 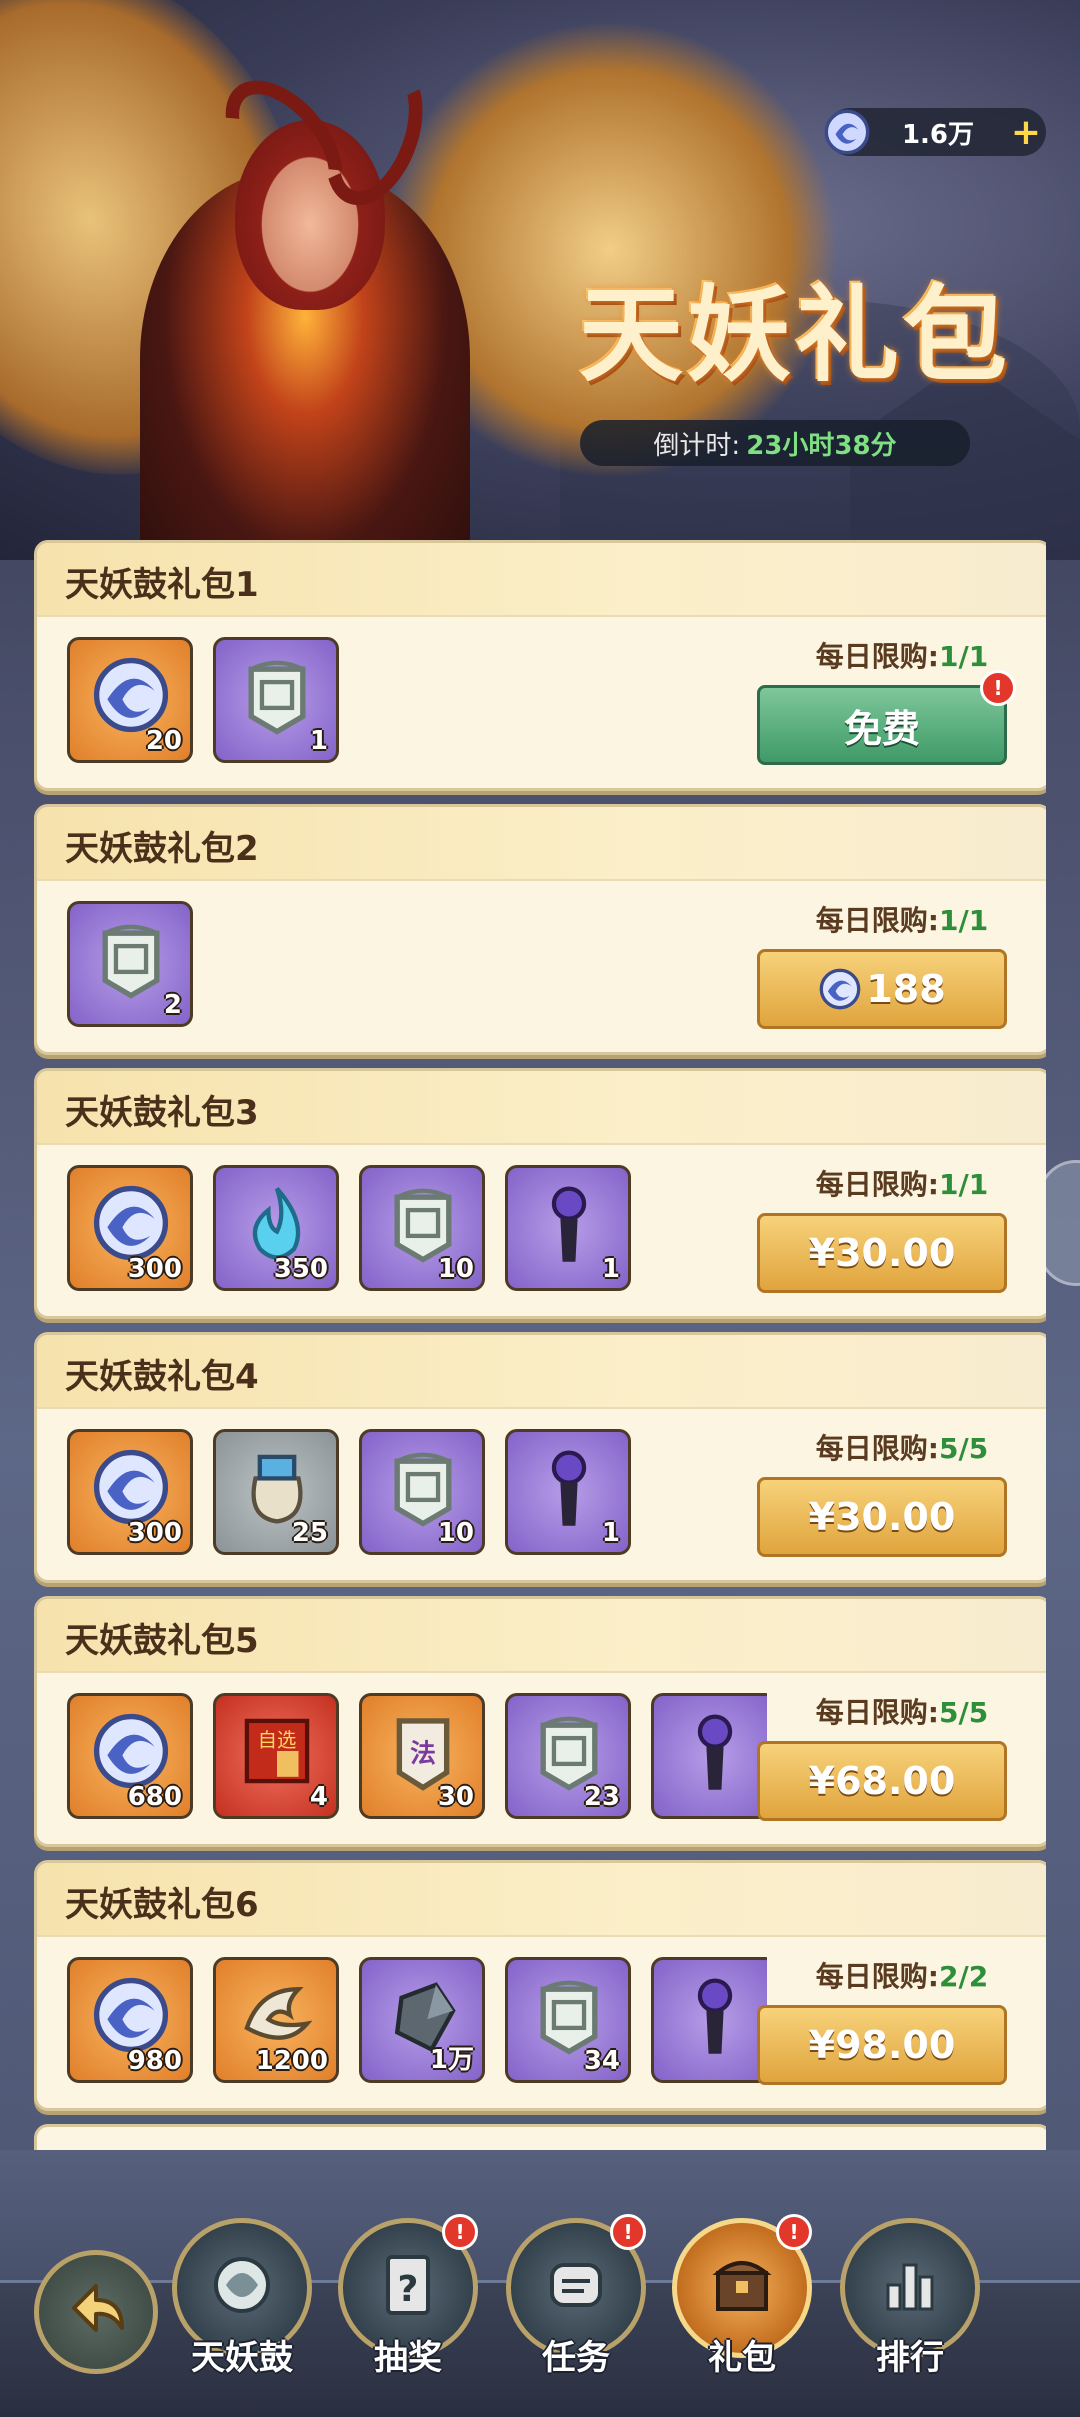 What do you see at coordinates (417, 705) in the screenshot?
I see `pack-items: 20 1` at bounding box center [417, 705].